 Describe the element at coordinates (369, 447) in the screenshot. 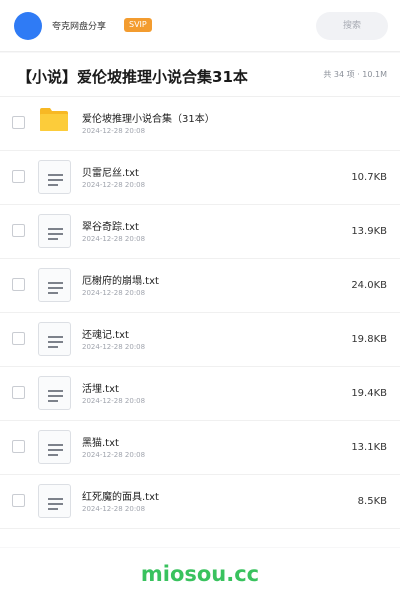

I see `file-size: 13.1KB` at that location.